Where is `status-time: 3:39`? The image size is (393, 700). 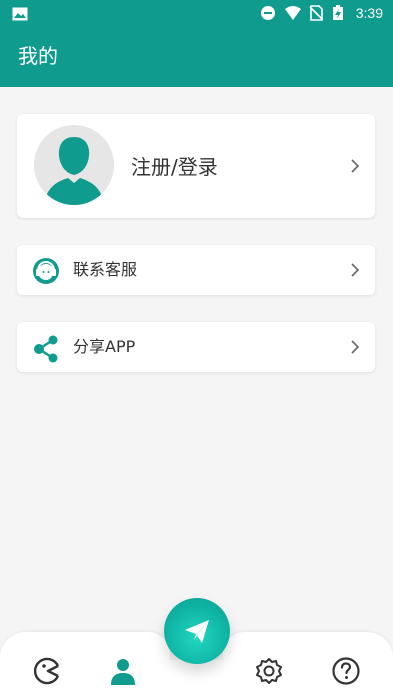 status-time: 3:39 is located at coordinates (369, 13).